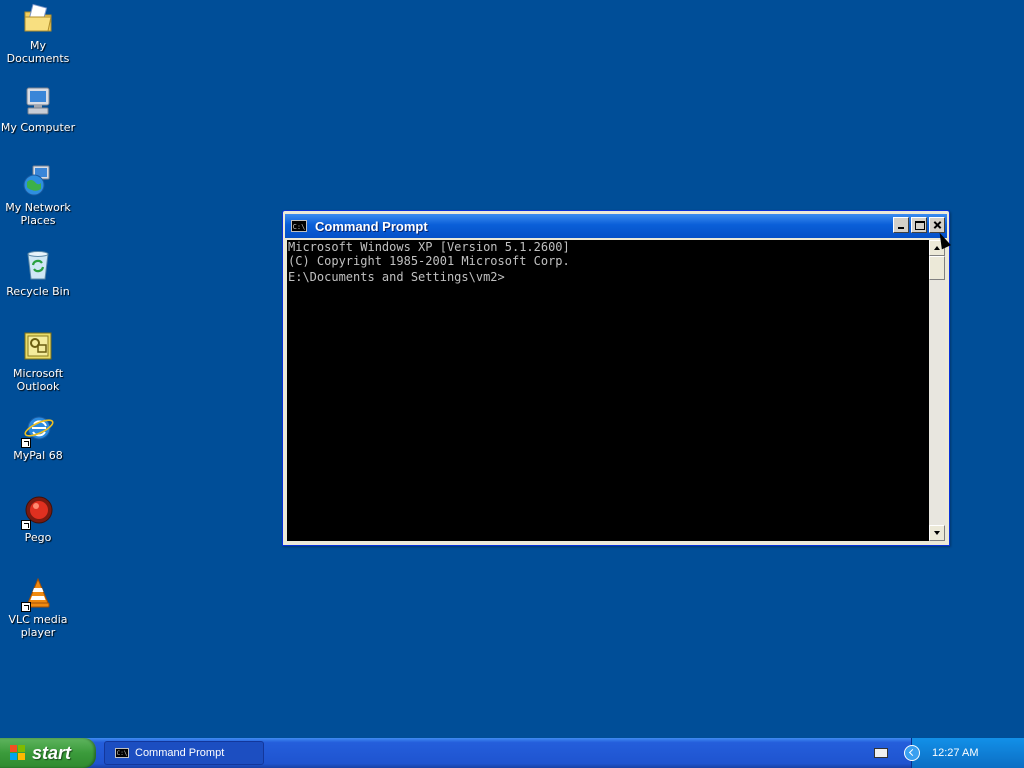 The image size is (1024, 768). I want to click on pego-icon, so click(38, 512).